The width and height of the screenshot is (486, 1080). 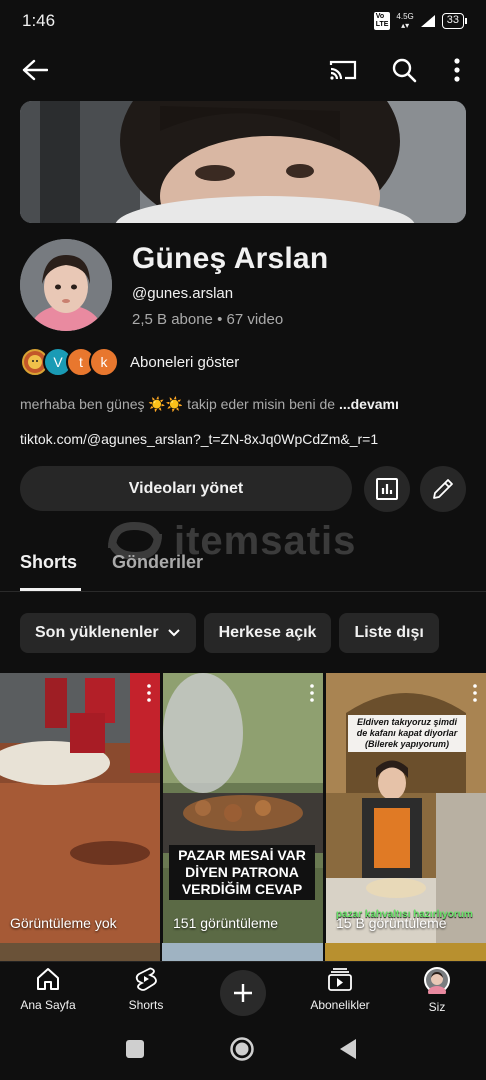 What do you see at coordinates (427, 21) in the screenshot?
I see `signal-icon` at bounding box center [427, 21].